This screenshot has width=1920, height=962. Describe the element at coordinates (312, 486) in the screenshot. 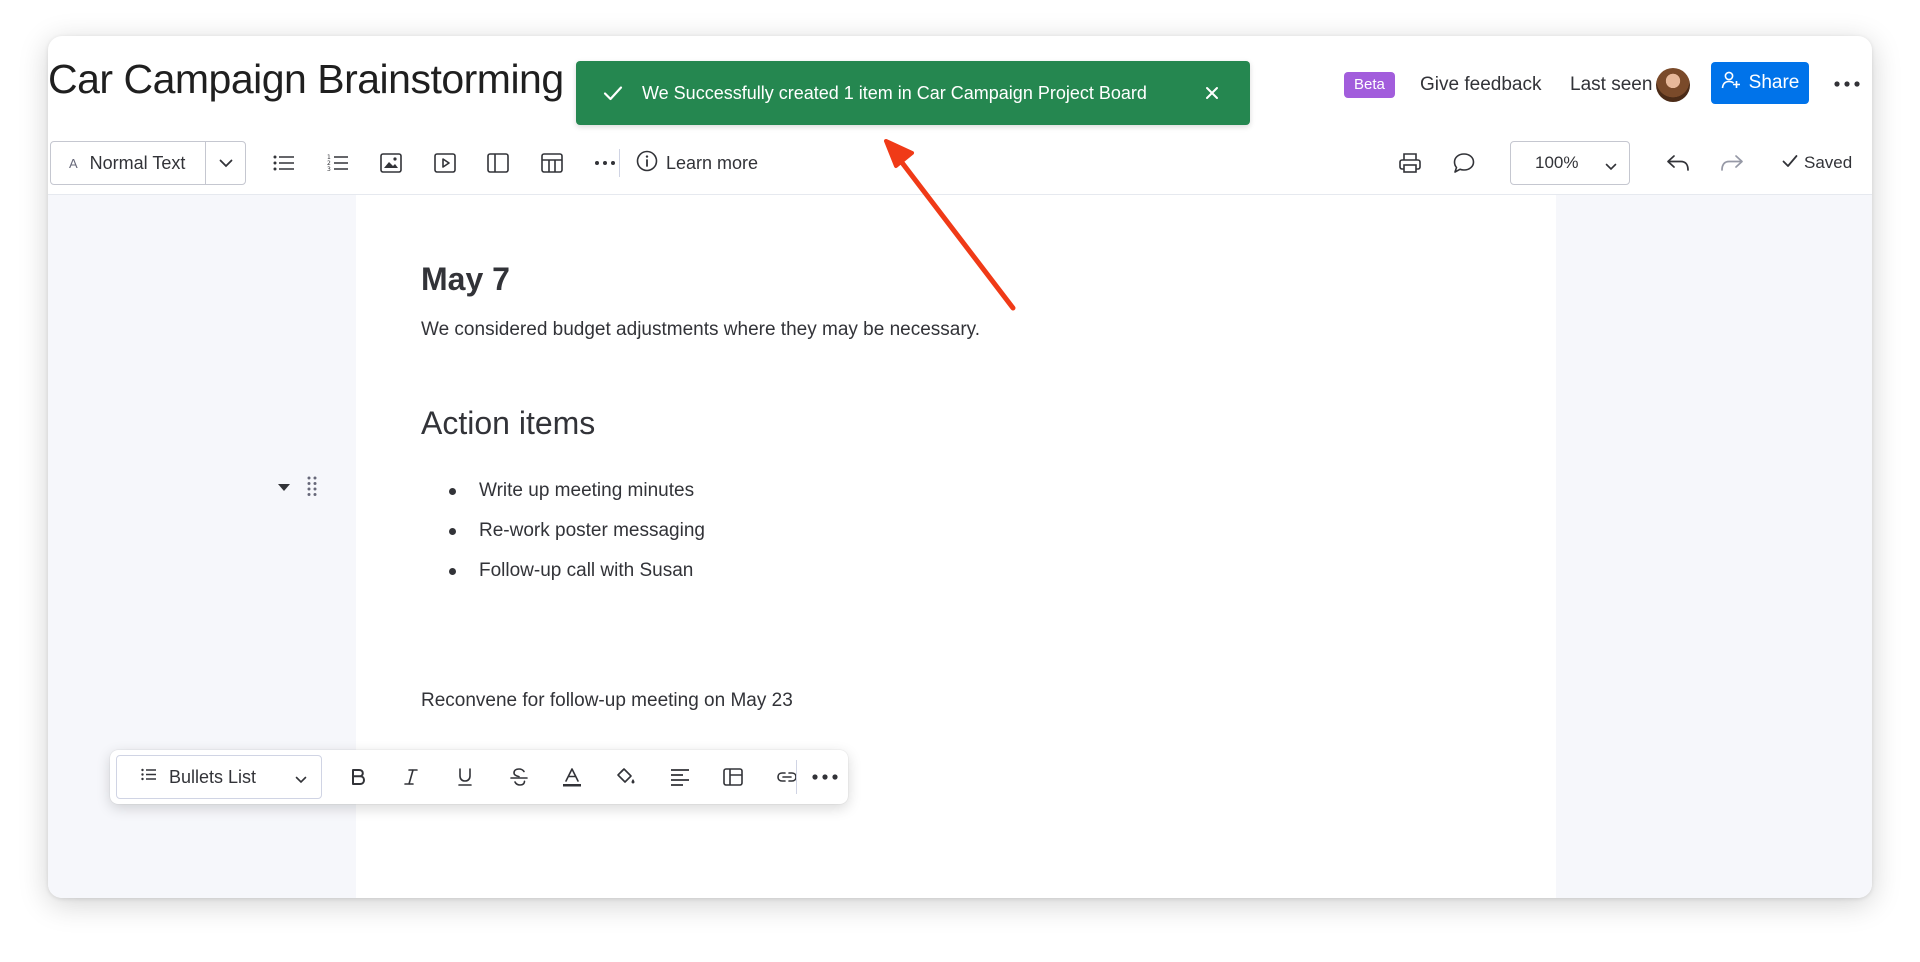

I see `drag-handle-icon` at that location.